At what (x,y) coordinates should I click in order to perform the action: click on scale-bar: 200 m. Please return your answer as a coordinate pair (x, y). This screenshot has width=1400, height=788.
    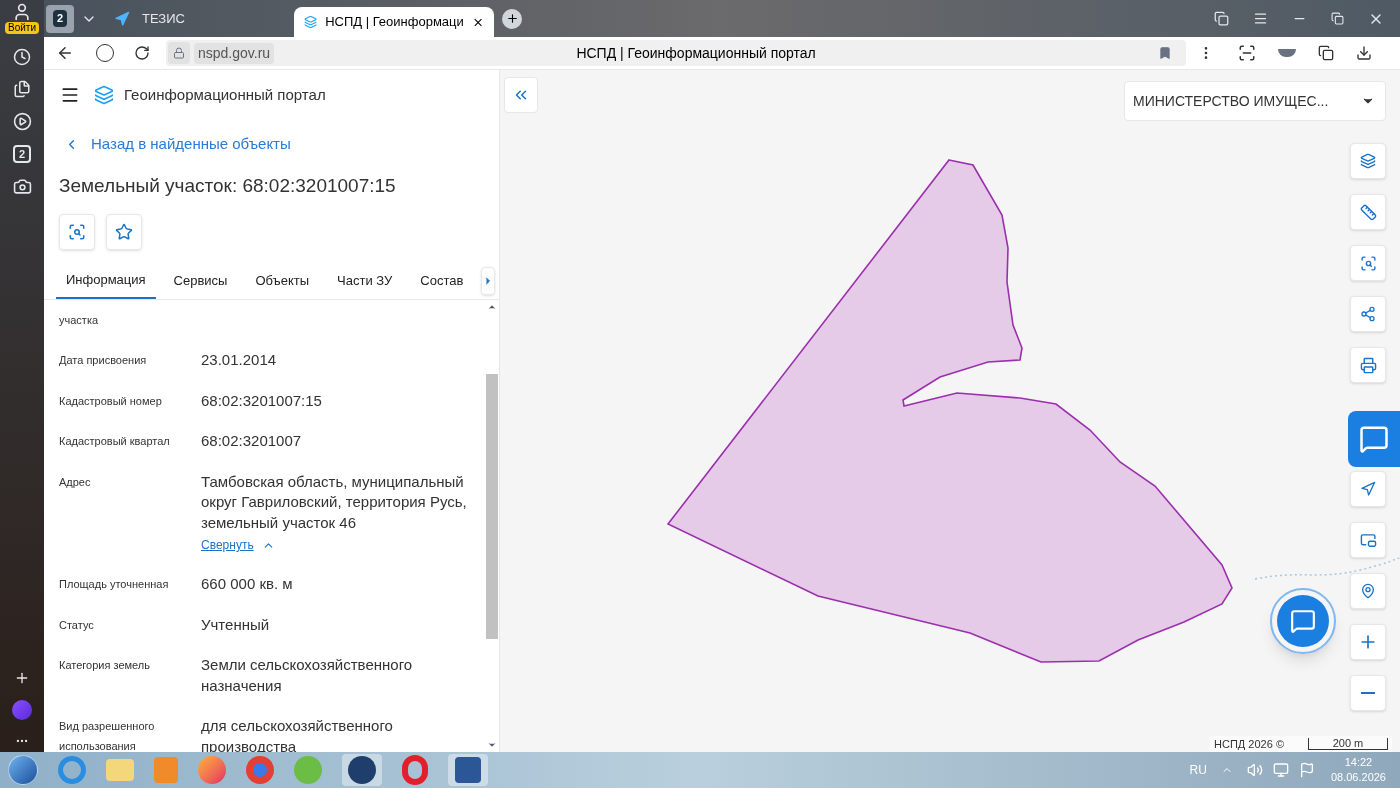
    Looking at the image, I should click on (1348, 743).